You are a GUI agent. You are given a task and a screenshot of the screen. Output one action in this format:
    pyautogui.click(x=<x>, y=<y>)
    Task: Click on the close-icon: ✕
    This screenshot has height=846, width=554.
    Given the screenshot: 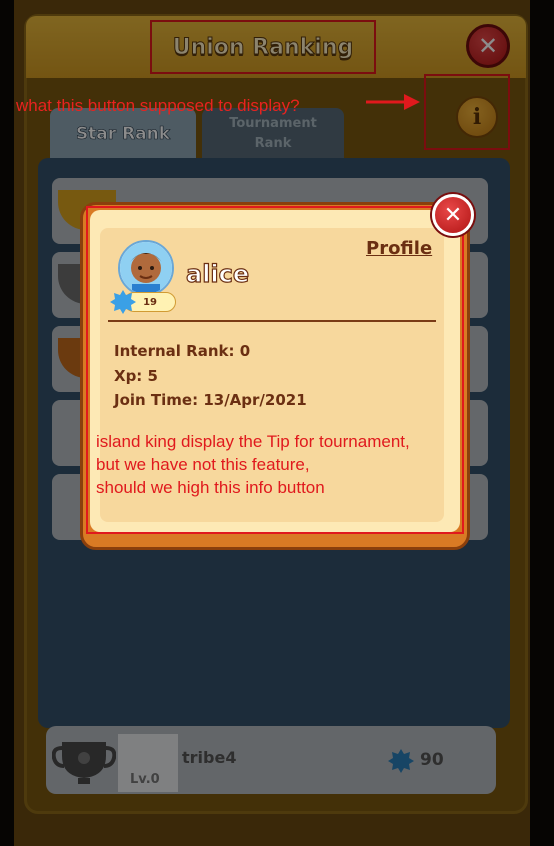 What is the action you would take?
    pyautogui.click(x=453, y=215)
    